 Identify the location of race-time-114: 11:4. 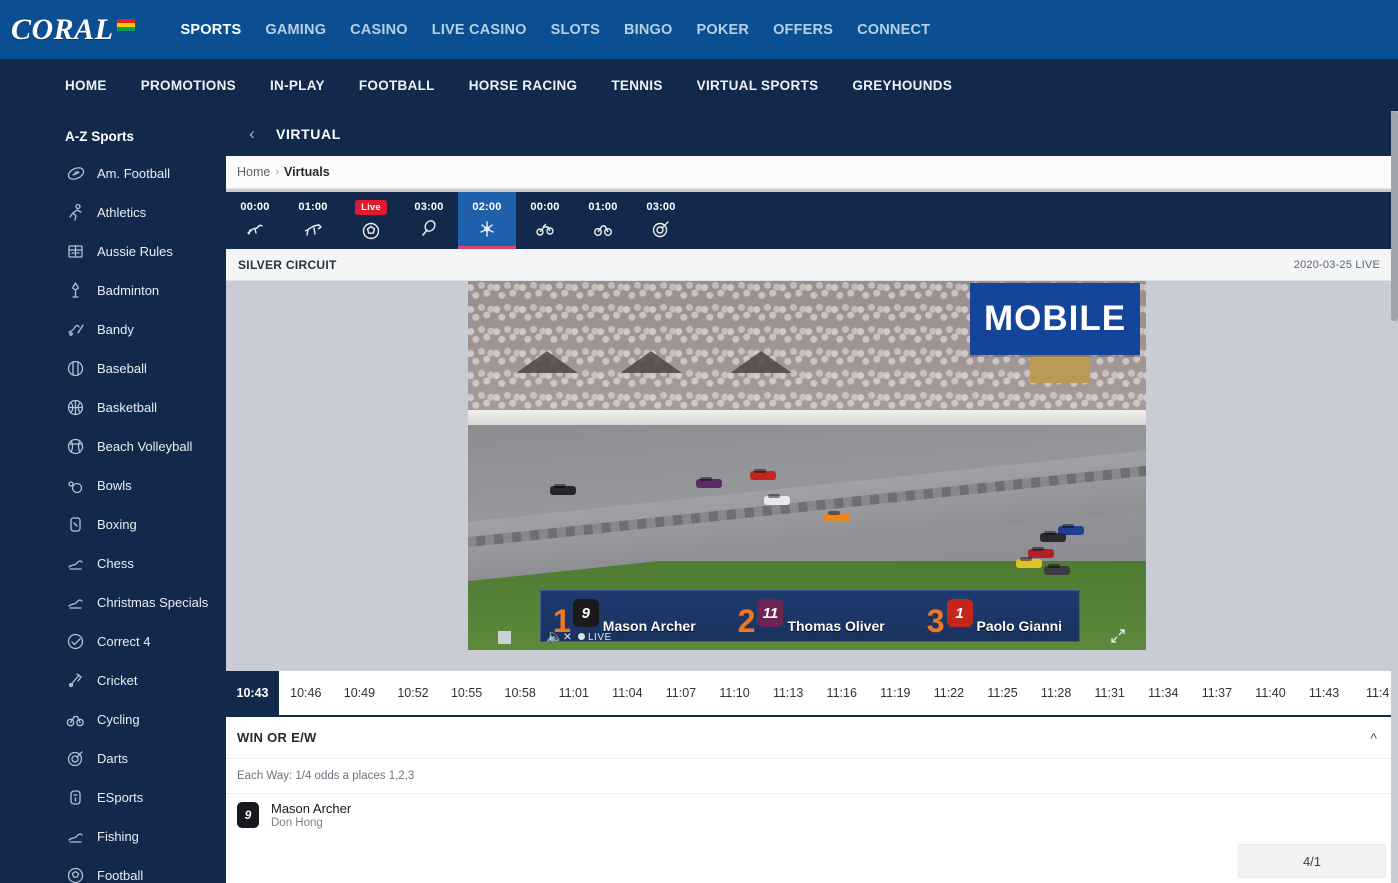
(1371, 693).